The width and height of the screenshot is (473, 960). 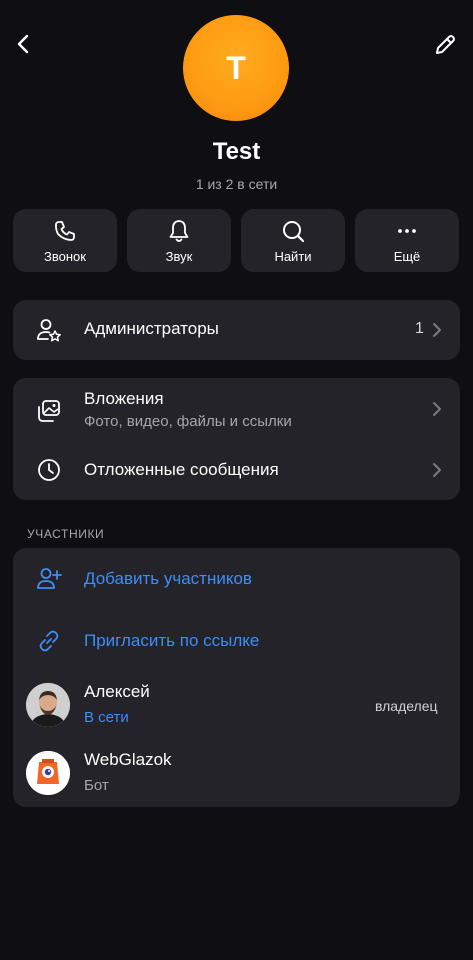 I want to click on clock-icon, so click(x=49, y=470).